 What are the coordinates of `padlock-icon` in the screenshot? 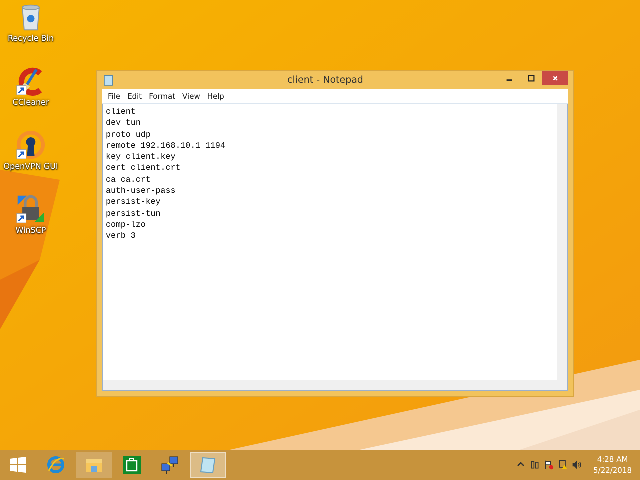 It's located at (31, 209).